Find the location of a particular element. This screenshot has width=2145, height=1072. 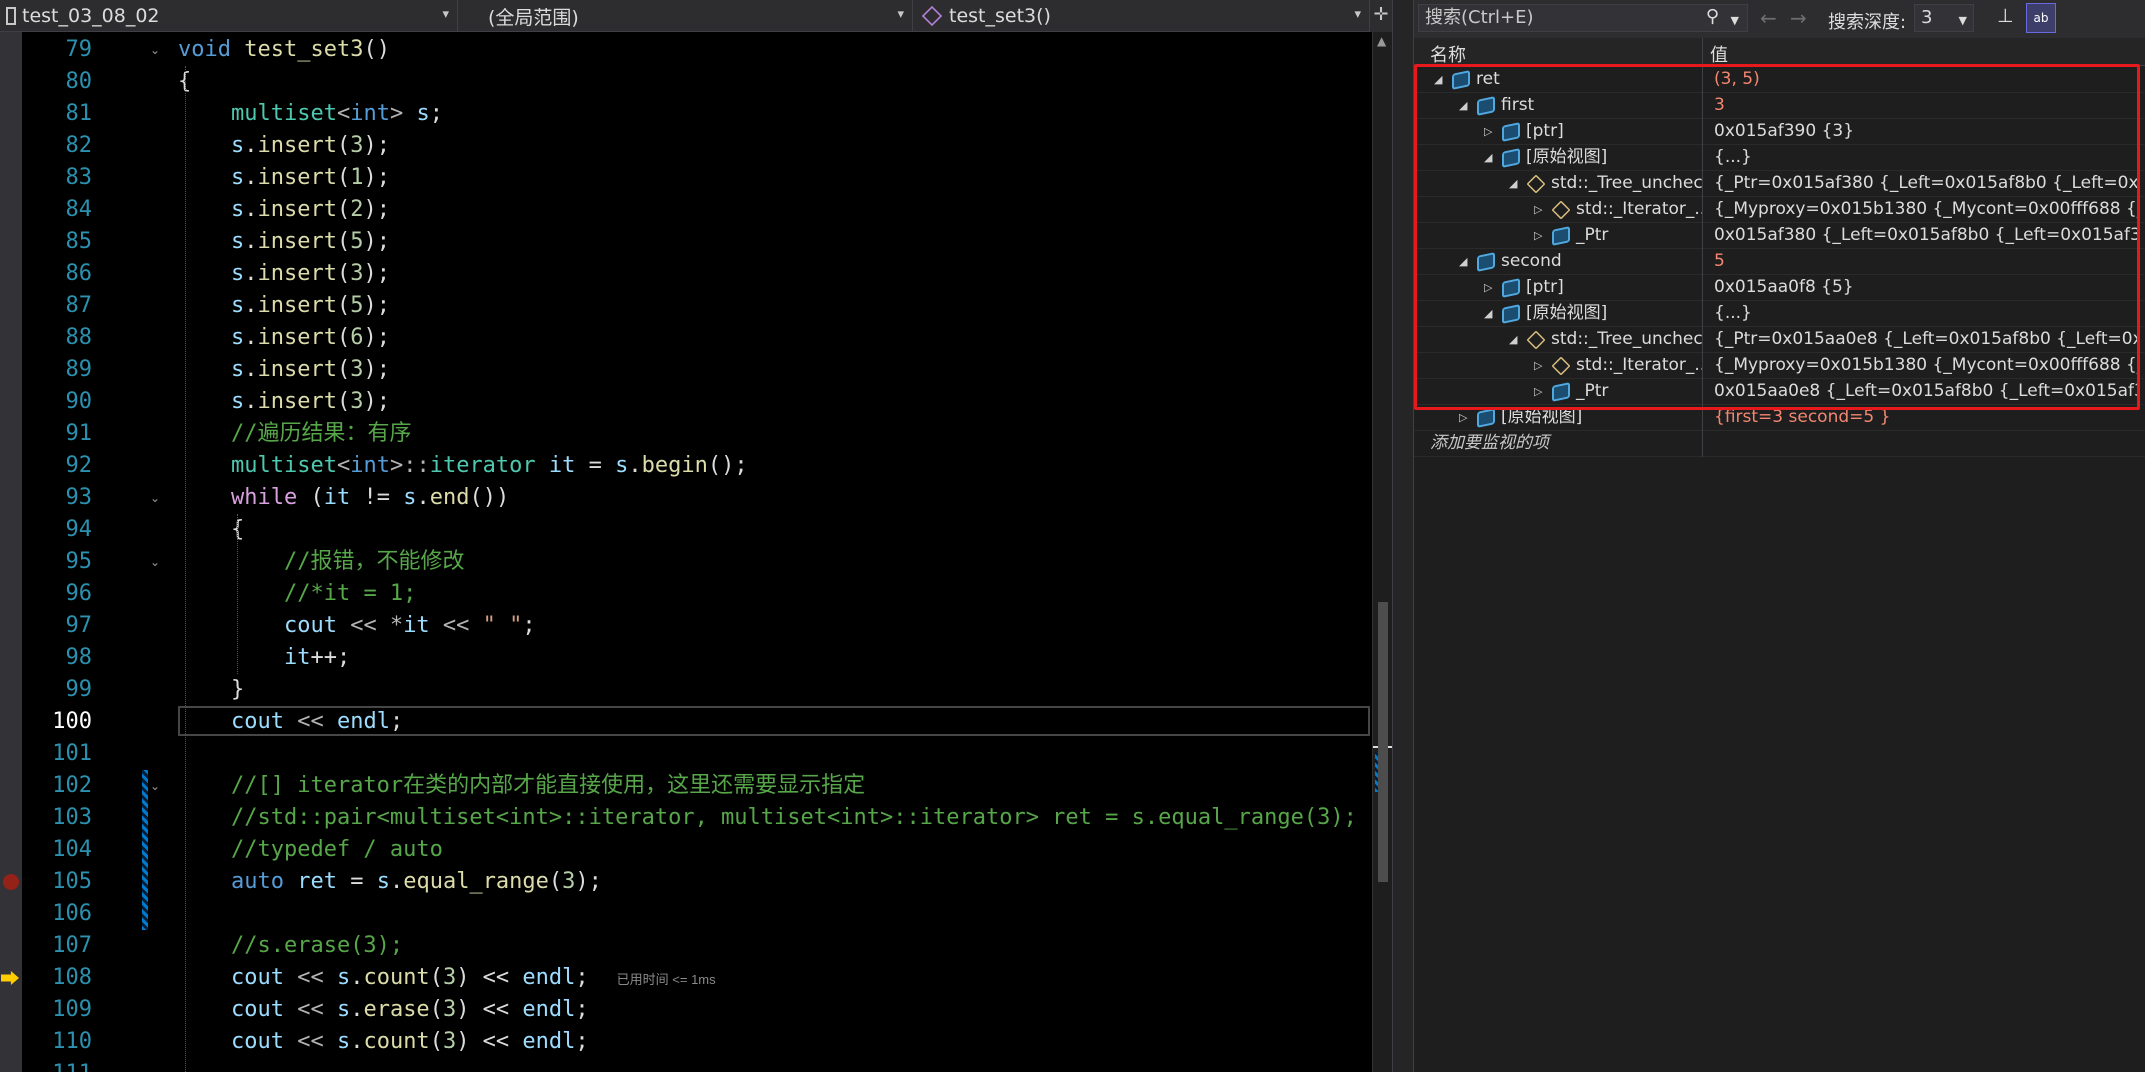

back-arrow-icon: ← is located at coordinates (1768, 18).